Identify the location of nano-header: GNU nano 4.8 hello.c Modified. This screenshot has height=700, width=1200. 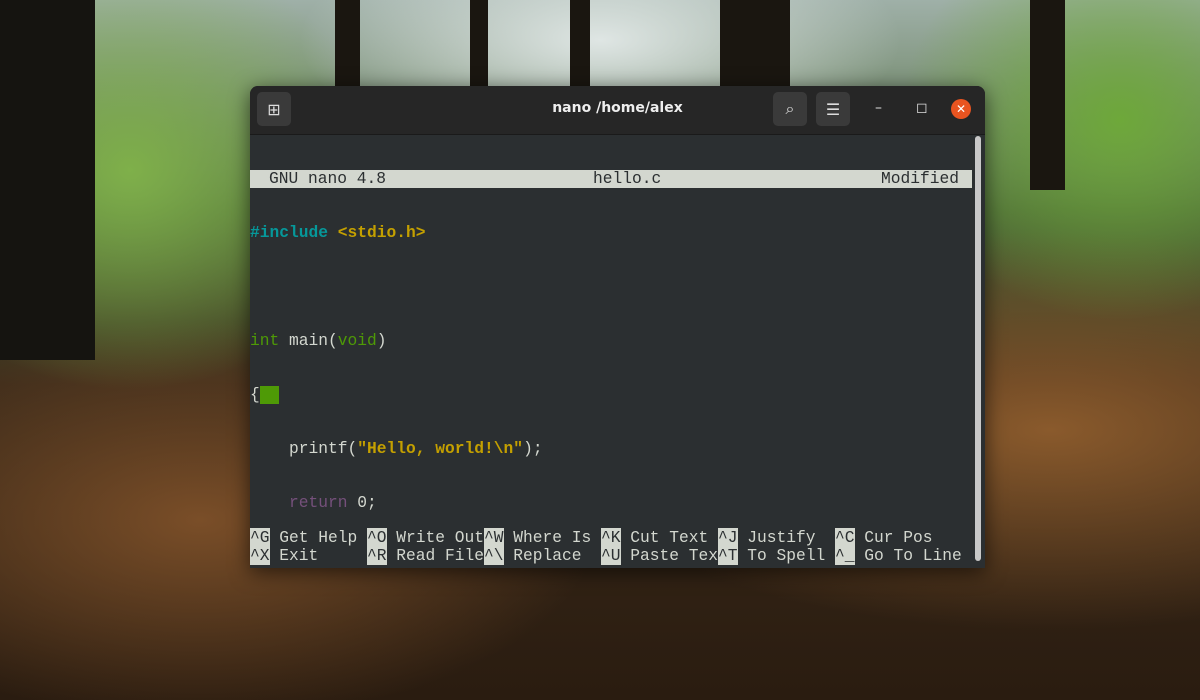
(611, 179).